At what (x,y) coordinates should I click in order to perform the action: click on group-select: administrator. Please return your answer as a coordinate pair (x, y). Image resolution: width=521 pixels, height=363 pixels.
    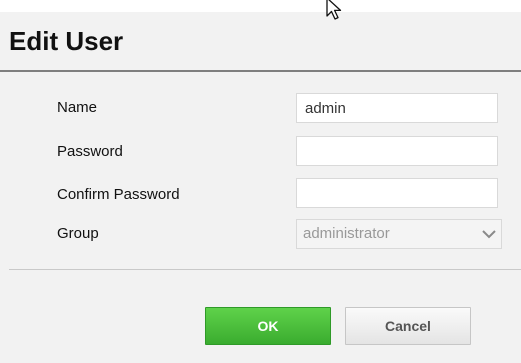
    Looking at the image, I should click on (399, 234).